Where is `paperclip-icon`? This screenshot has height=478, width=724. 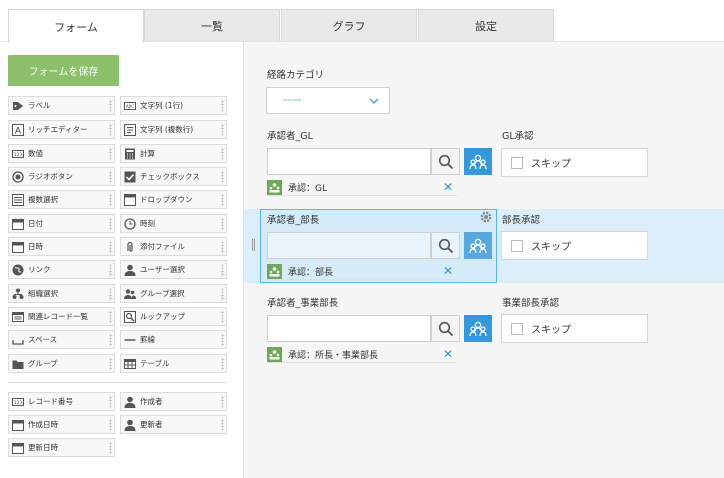 paperclip-icon is located at coordinates (130, 247).